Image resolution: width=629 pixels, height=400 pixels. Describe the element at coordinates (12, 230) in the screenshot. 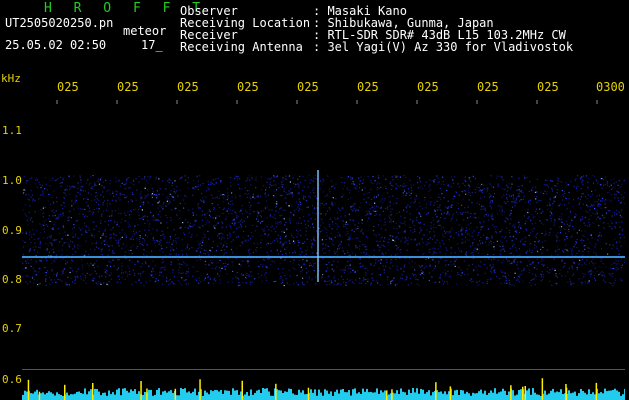

I see `y-tick-label: 0.9` at that location.